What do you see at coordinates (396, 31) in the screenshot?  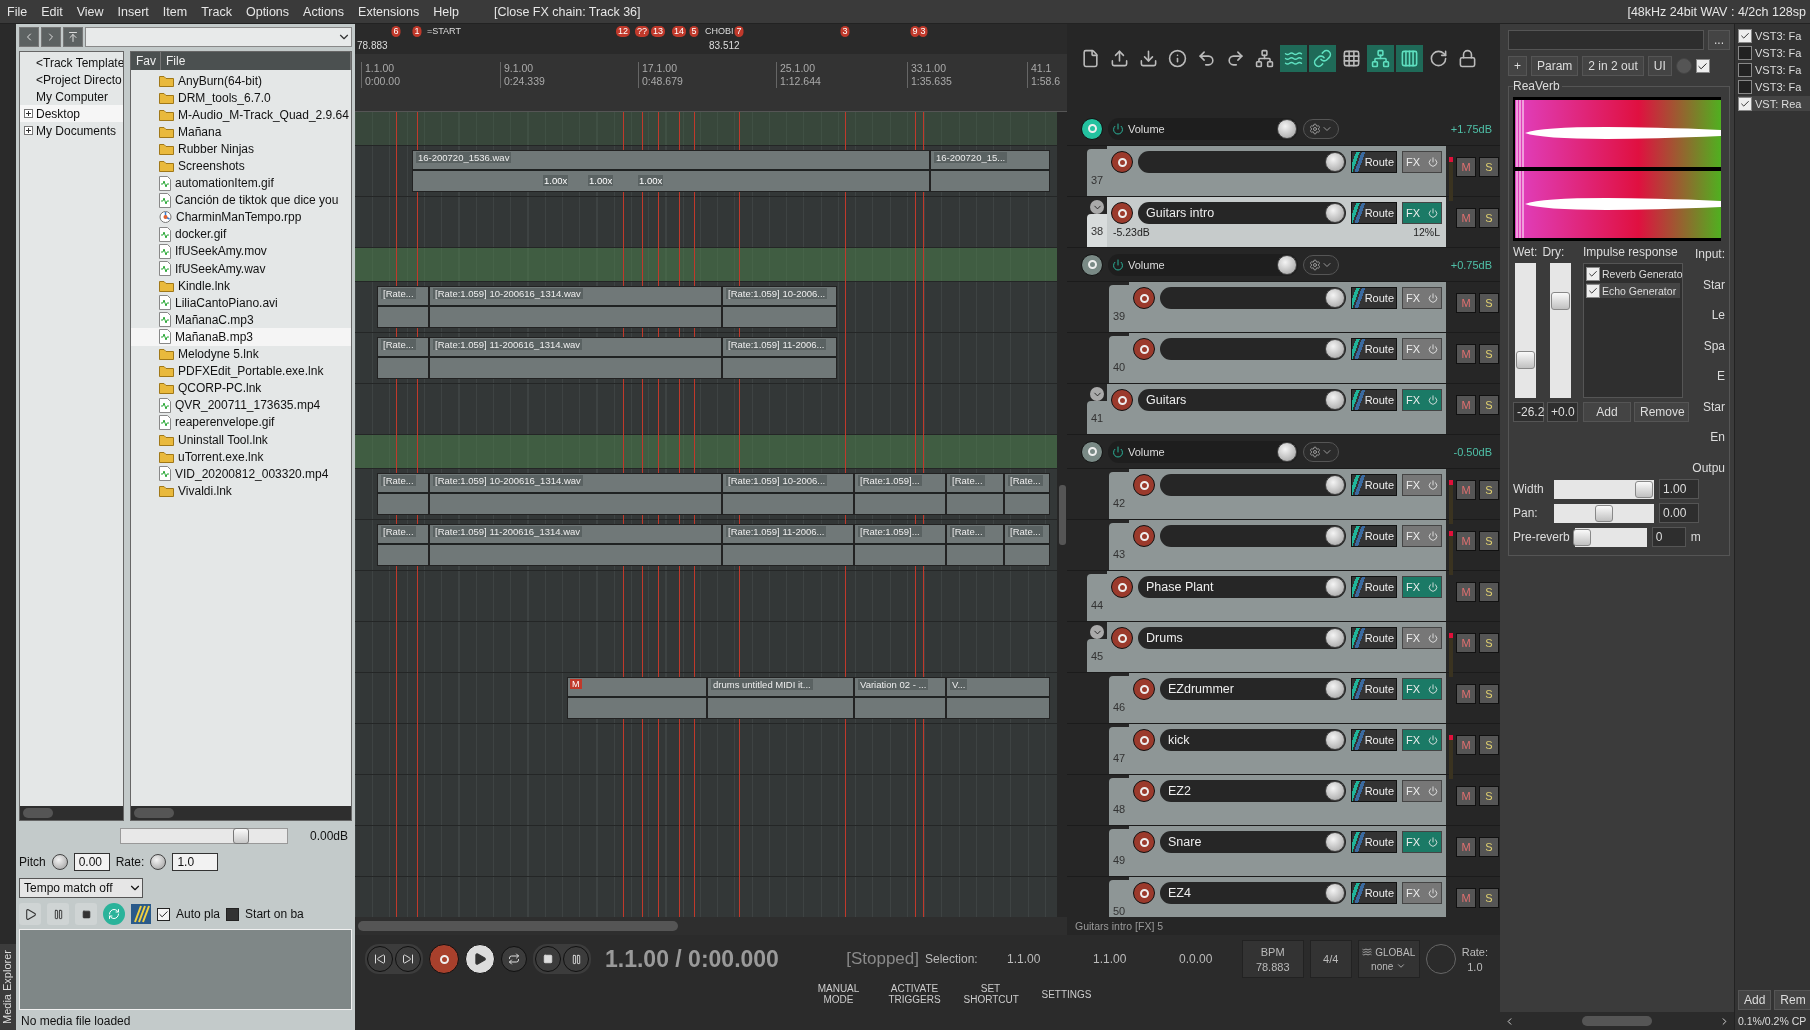 I see `marker-flag: 6` at bounding box center [396, 31].